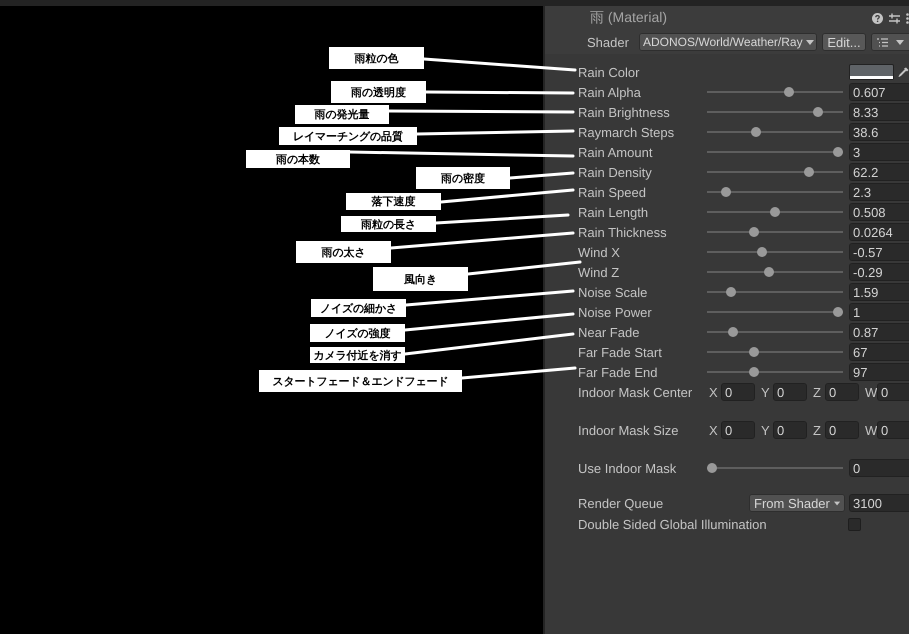 This screenshot has height=634, width=909. Describe the element at coordinates (376, 58) in the screenshot. I see `annotation-label: 雨粒の色` at that location.